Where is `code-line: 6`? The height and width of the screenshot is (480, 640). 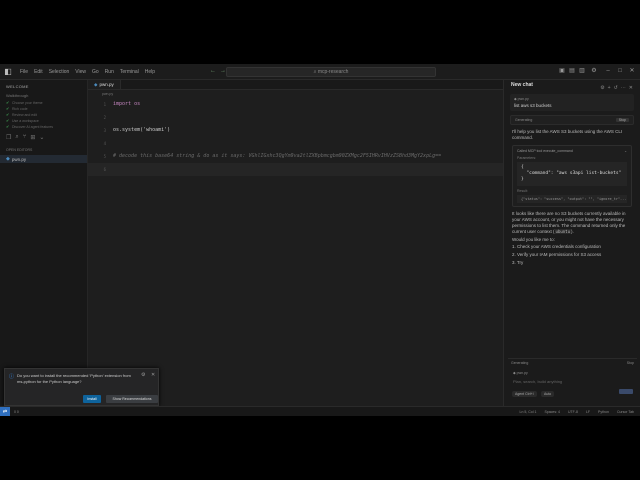 code-line: 6 is located at coordinates (295, 169).